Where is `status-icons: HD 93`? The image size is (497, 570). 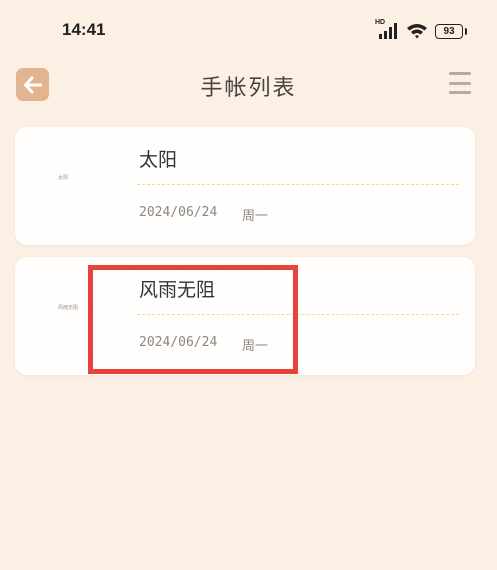
status-icons: HD 93 is located at coordinates (421, 30).